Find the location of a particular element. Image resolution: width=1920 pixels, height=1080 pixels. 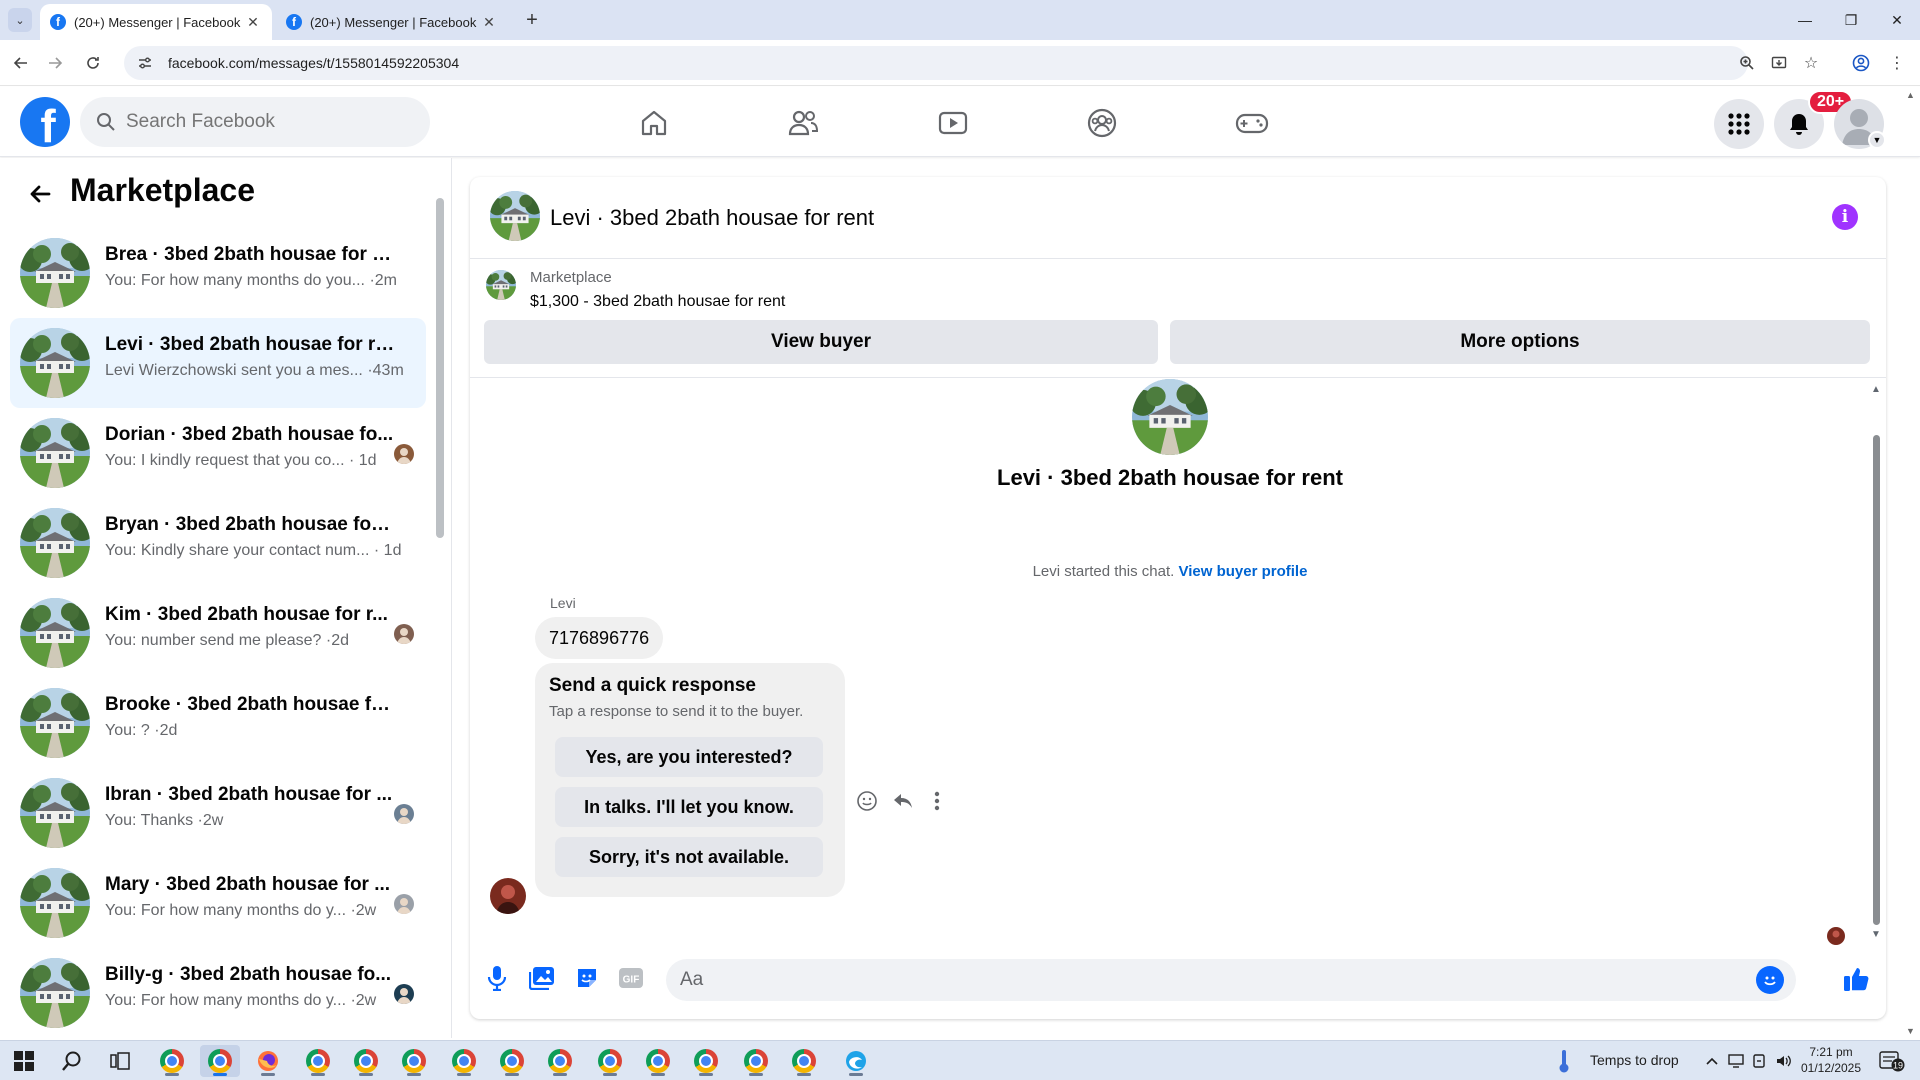

view-buyer-button: View buyer is located at coordinates (821, 342).